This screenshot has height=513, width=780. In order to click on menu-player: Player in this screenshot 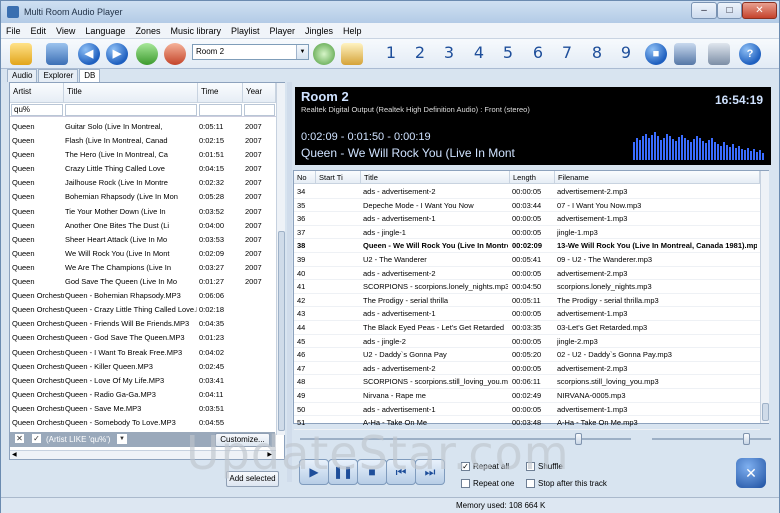, I will do `click(282, 31)`.